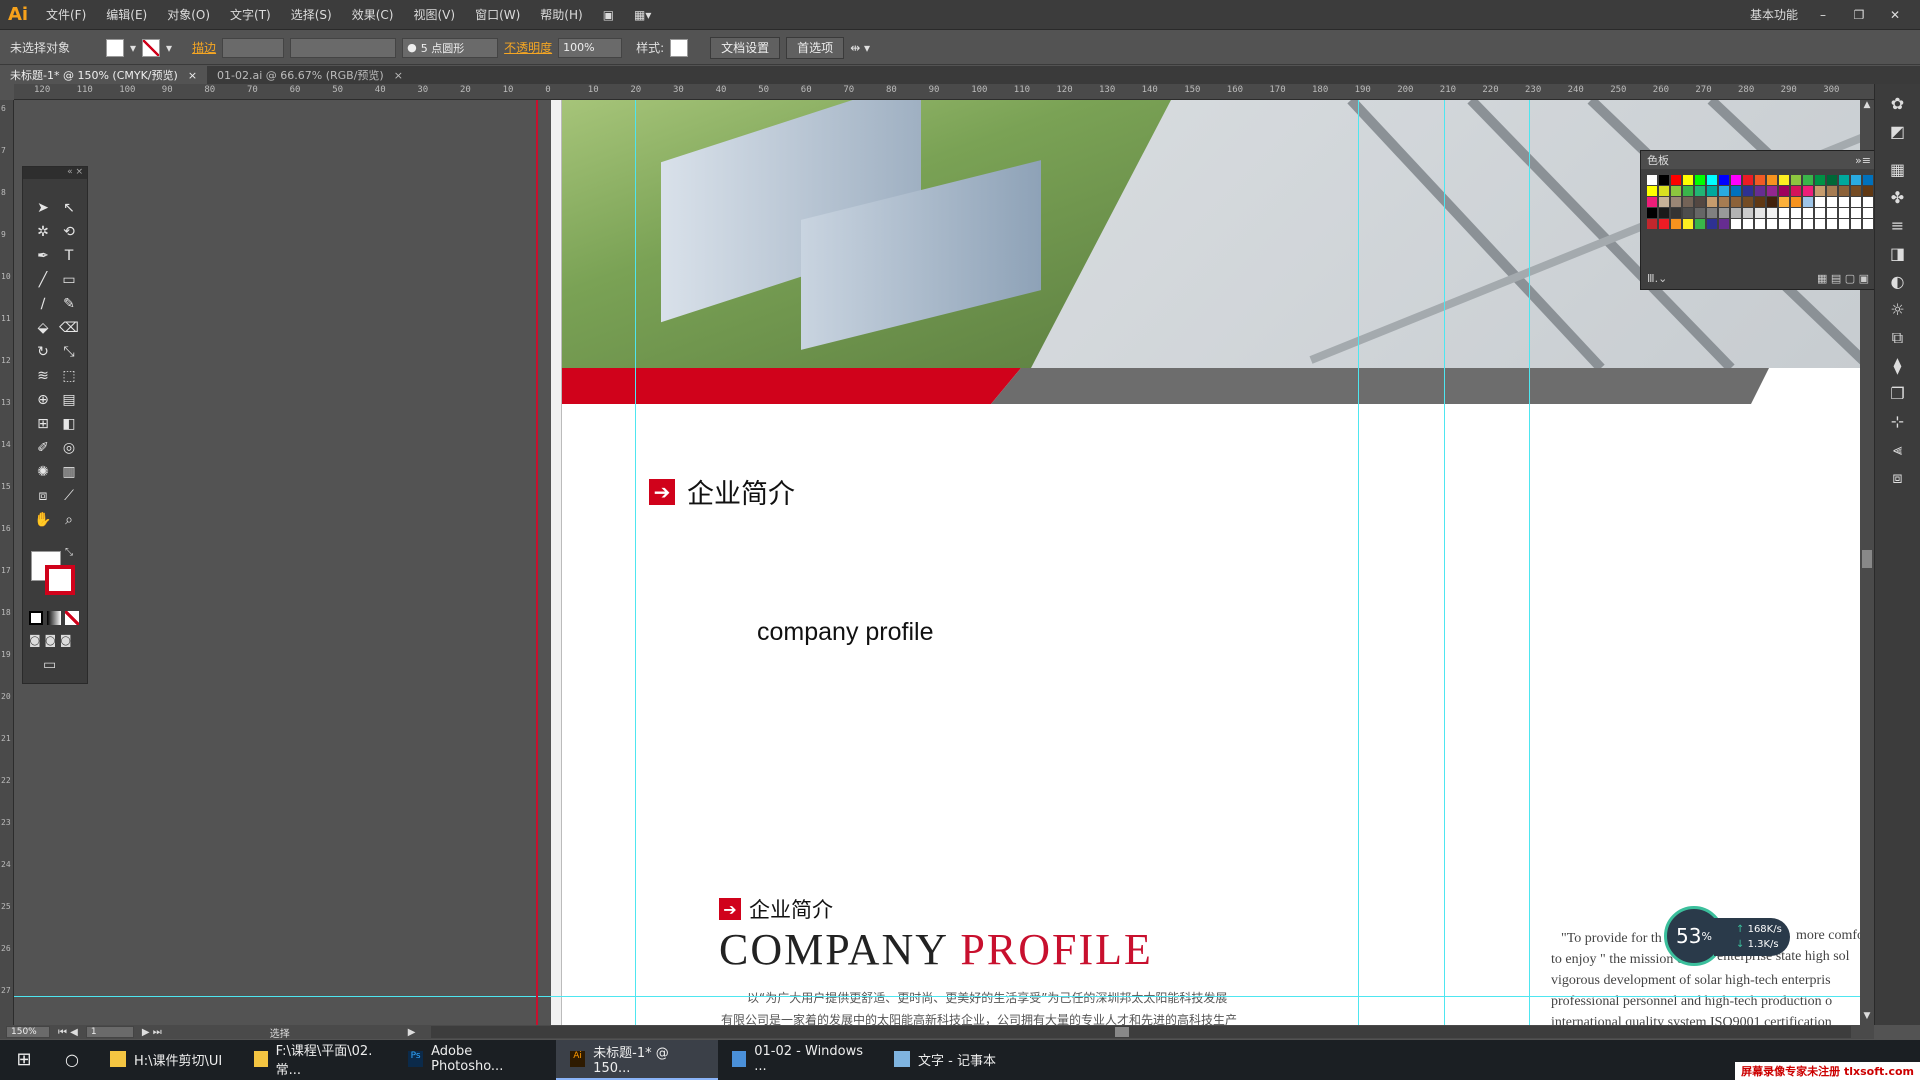 The image size is (1920, 1080). What do you see at coordinates (43, 496) in the screenshot?
I see `artboard-tool-icon: ⧈` at bounding box center [43, 496].